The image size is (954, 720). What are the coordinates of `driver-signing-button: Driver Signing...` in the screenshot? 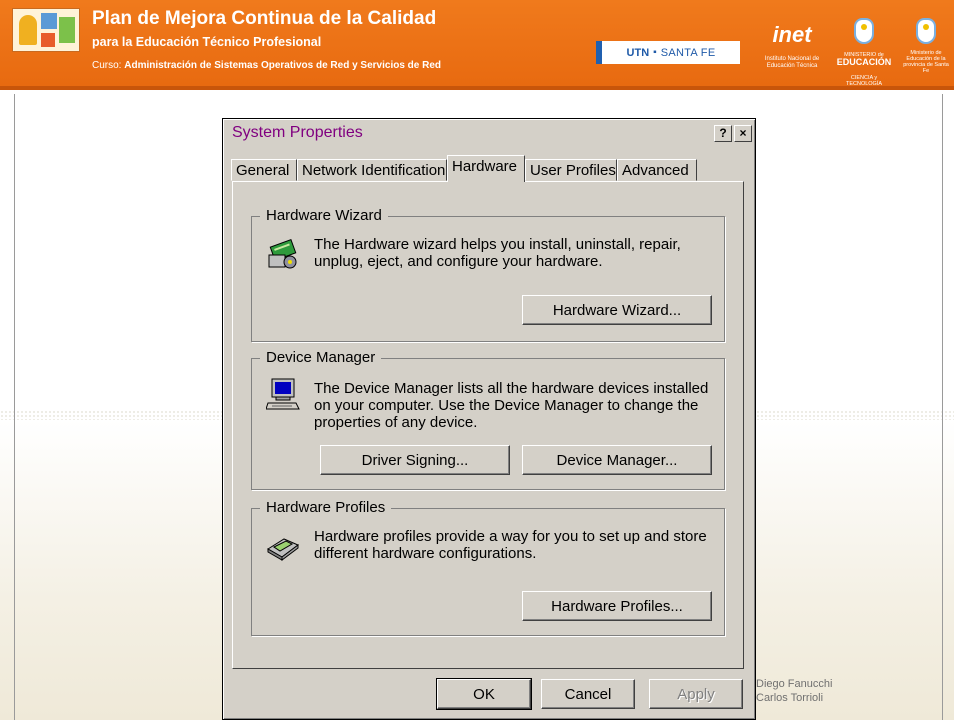 It's located at (415, 460).